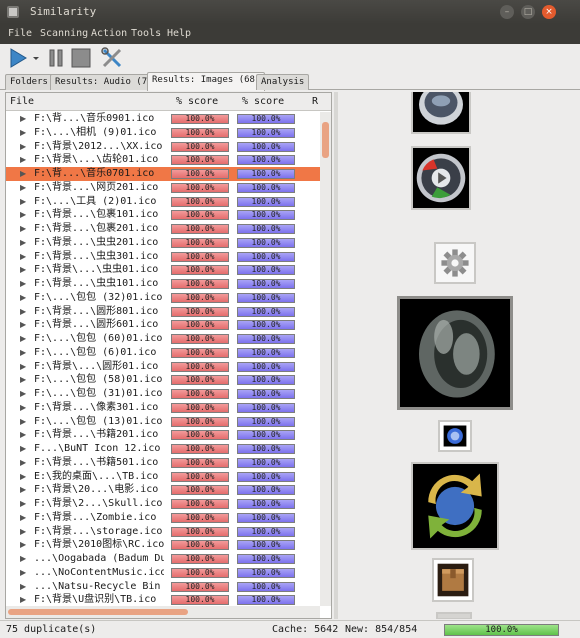  What do you see at coordinates (455, 263) in the screenshot?
I see `gear-thumbnail` at bounding box center [455, 263].